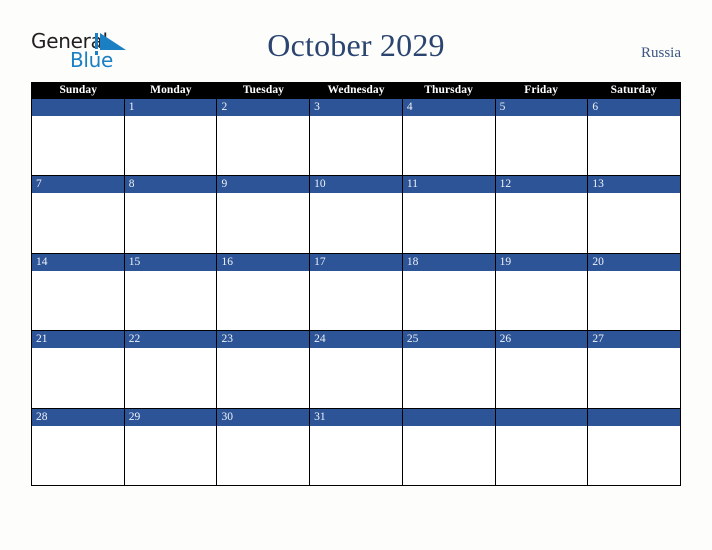 The image size is (712, 550). I want to click on day-number-band: 29, so click(170, 417).